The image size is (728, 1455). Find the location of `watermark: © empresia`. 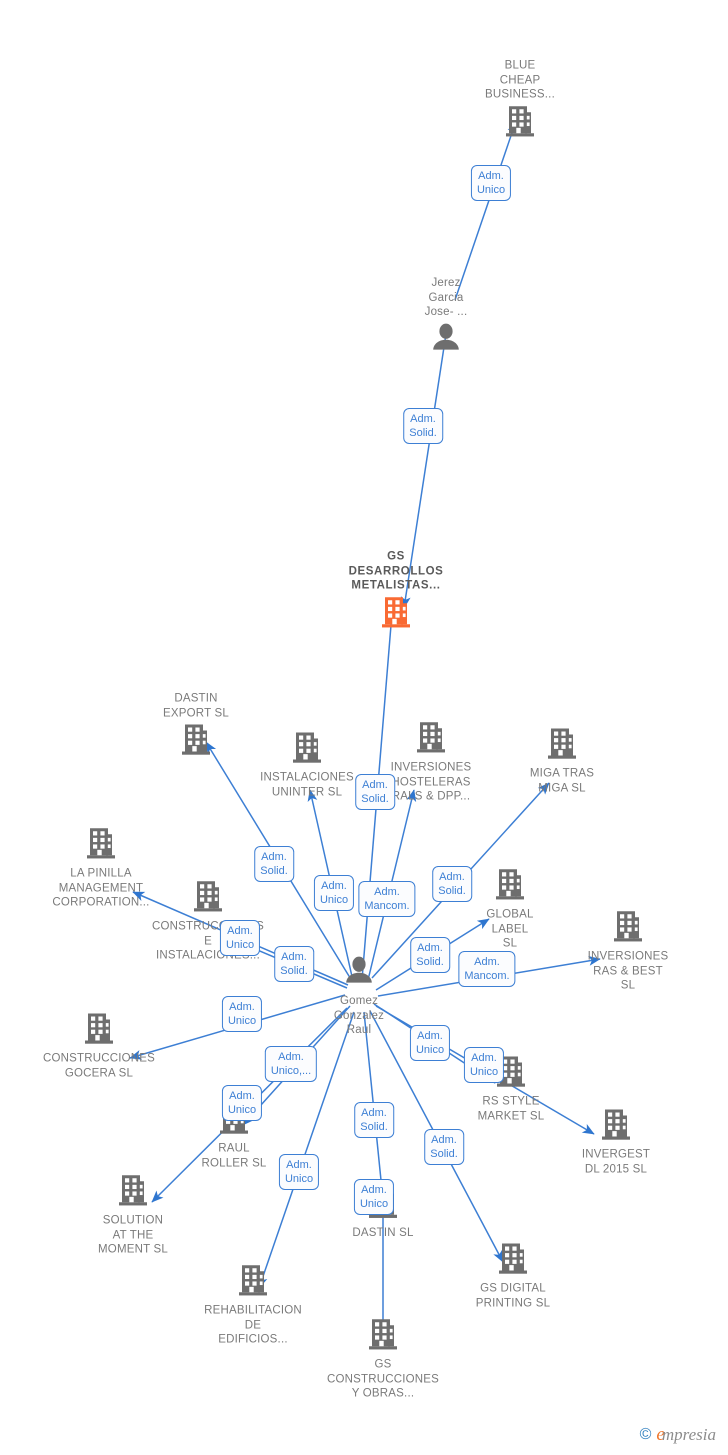

watermark: © empresia is located at coordinates (678, 1435).